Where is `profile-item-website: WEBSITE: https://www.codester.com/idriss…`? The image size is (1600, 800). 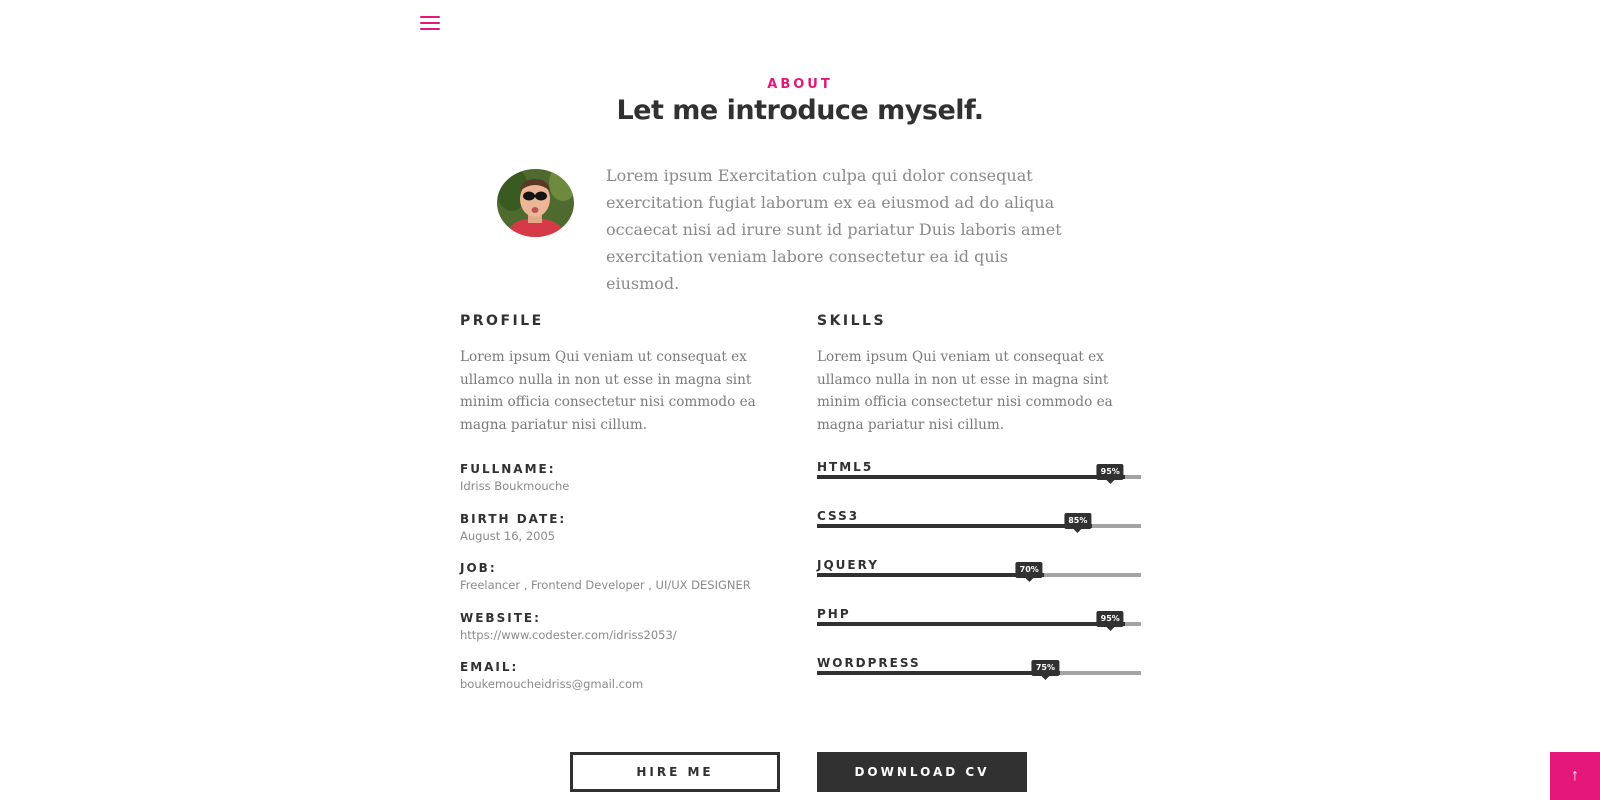
profile-item-website: WEBSITE: https://www.codester.com/idriss… is located at coordinates (625, 626).